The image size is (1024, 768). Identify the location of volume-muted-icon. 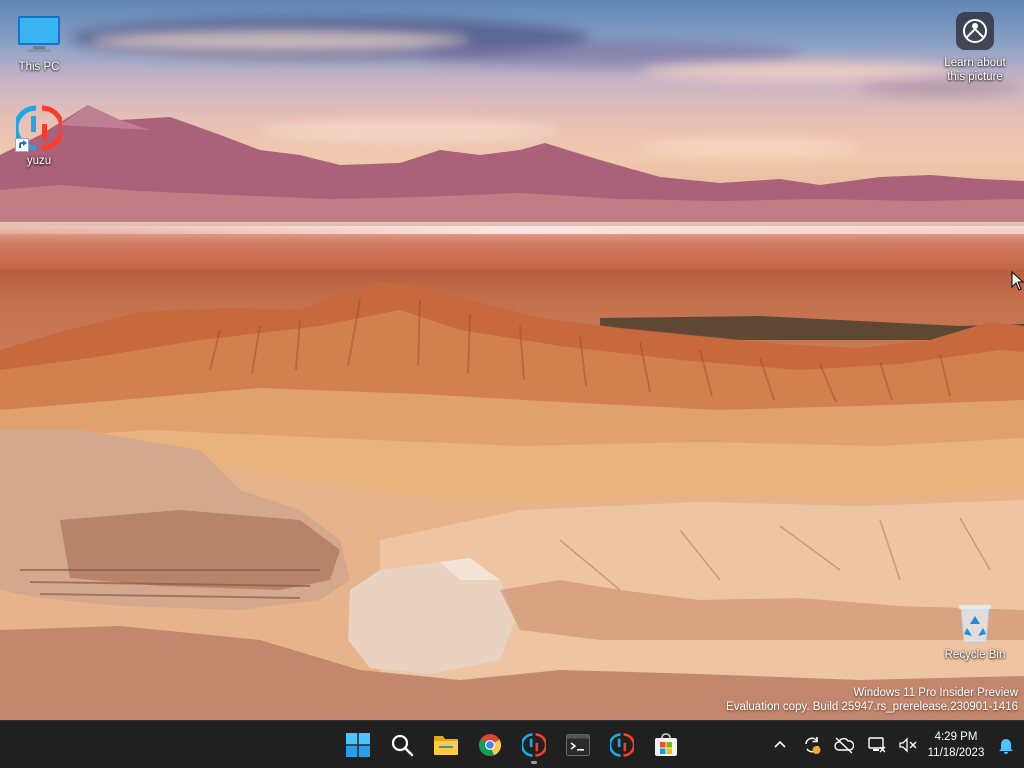
(908, 745).